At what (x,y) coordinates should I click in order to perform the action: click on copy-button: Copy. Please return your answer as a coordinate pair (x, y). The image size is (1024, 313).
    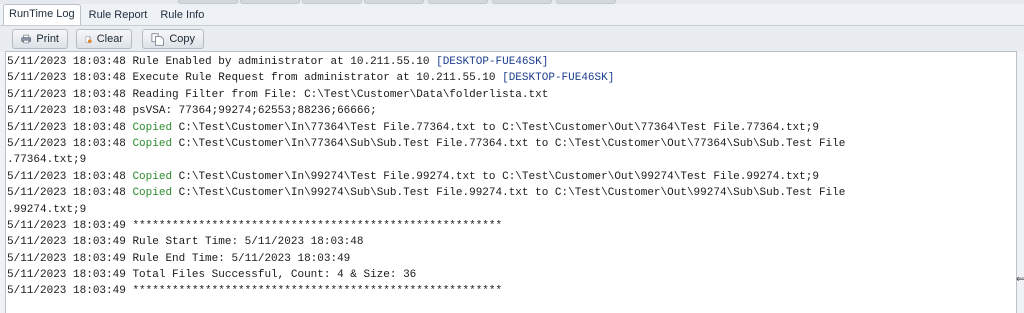
    Looking at the image, I should click on (173, 39).